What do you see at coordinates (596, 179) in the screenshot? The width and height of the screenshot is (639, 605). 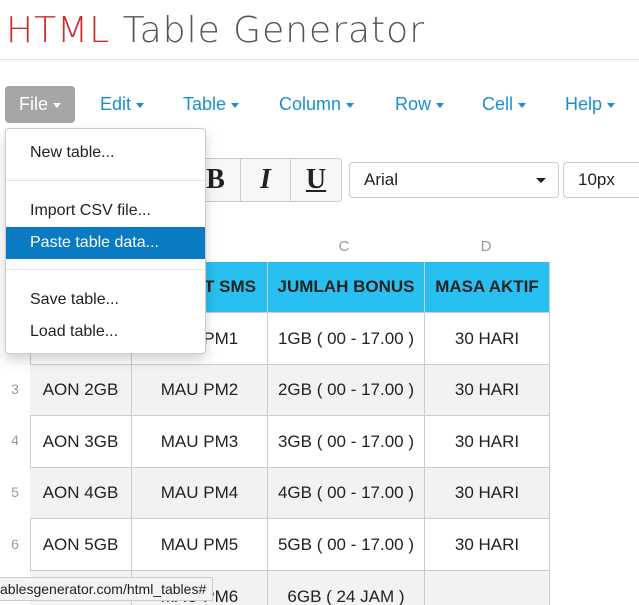 I see `font-size-value: 10px` at bounding box center [596, 179].